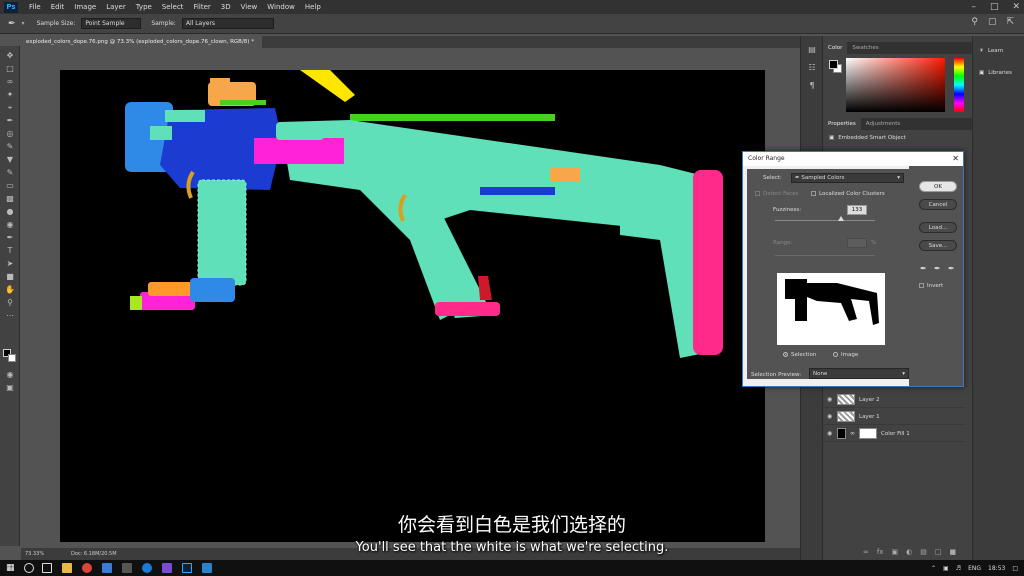 This screenshot has width=1024, height=576. I want to click on selection-preview-select: None ▾, so click(859, 373).